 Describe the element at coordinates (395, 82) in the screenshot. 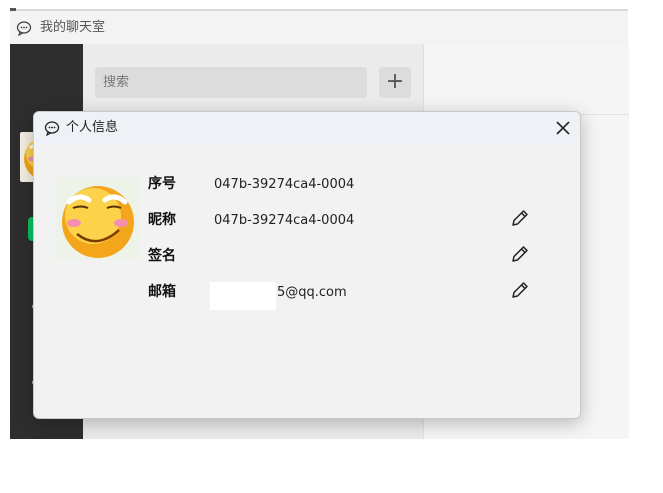

I see `add-button: +` at that location.